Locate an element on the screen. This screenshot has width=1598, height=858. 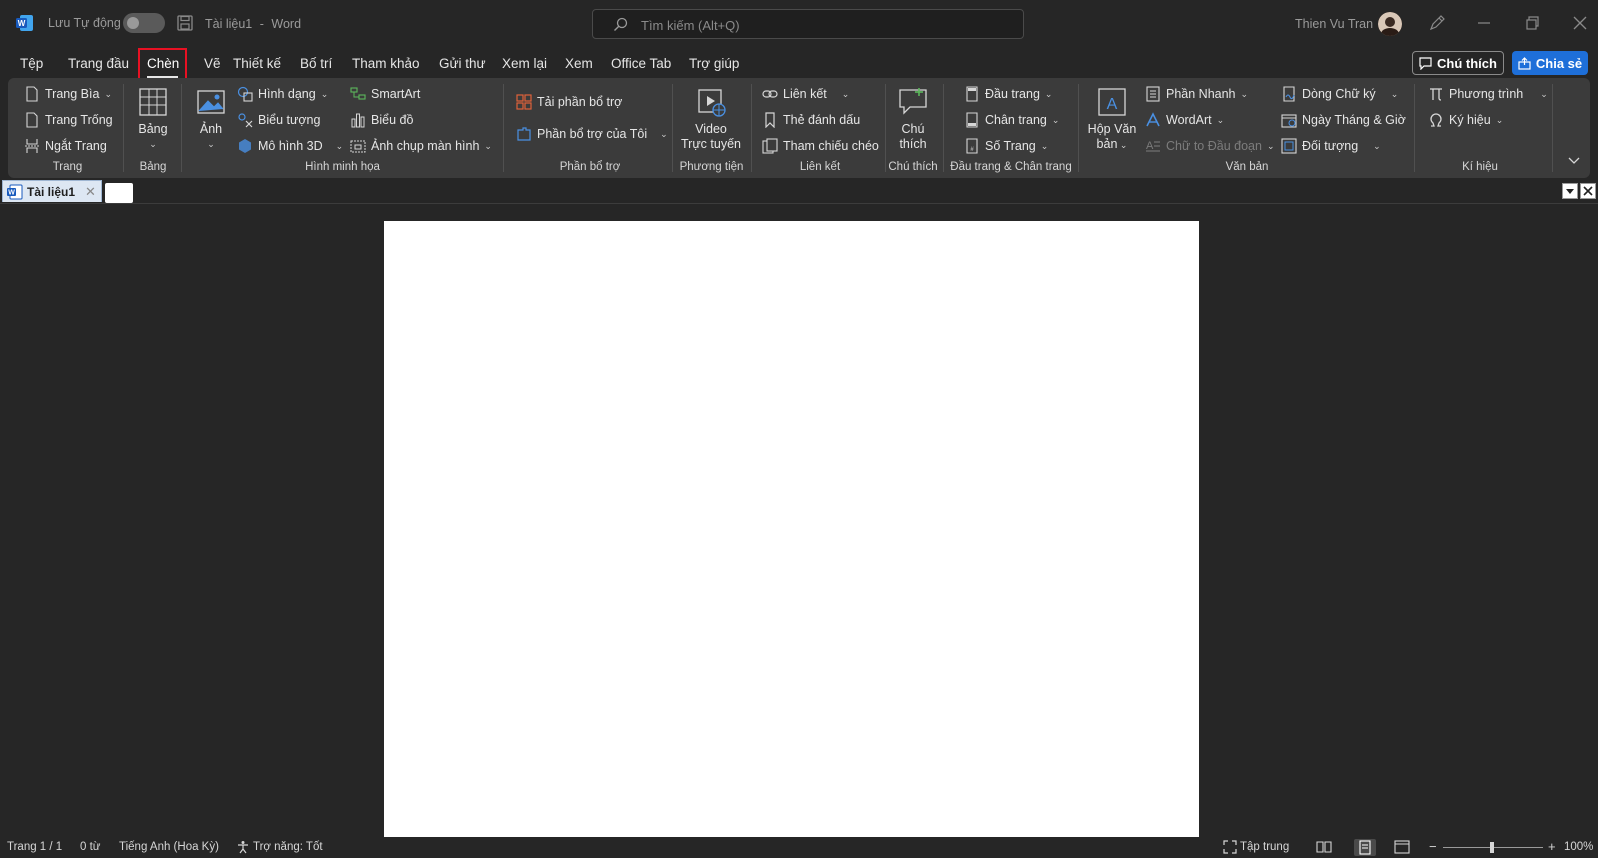
object-label: Đối tượng is located at coordinates (1330, 146).